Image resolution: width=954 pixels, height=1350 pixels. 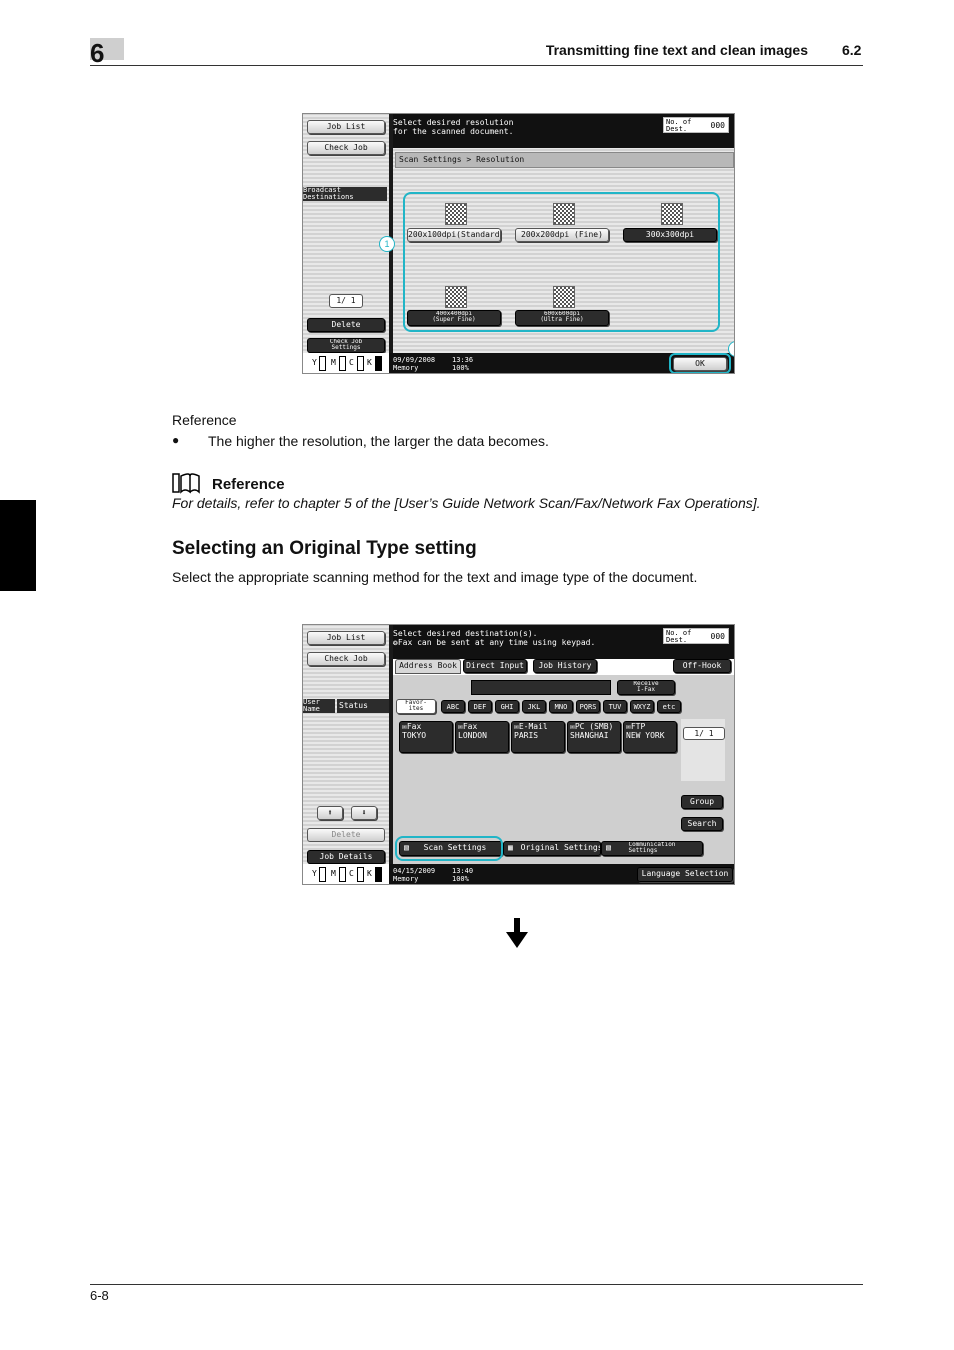 What do you see at coordinates (186, 483) in the screenshot?
I see `book-icon` at bounding box center [186, 483].